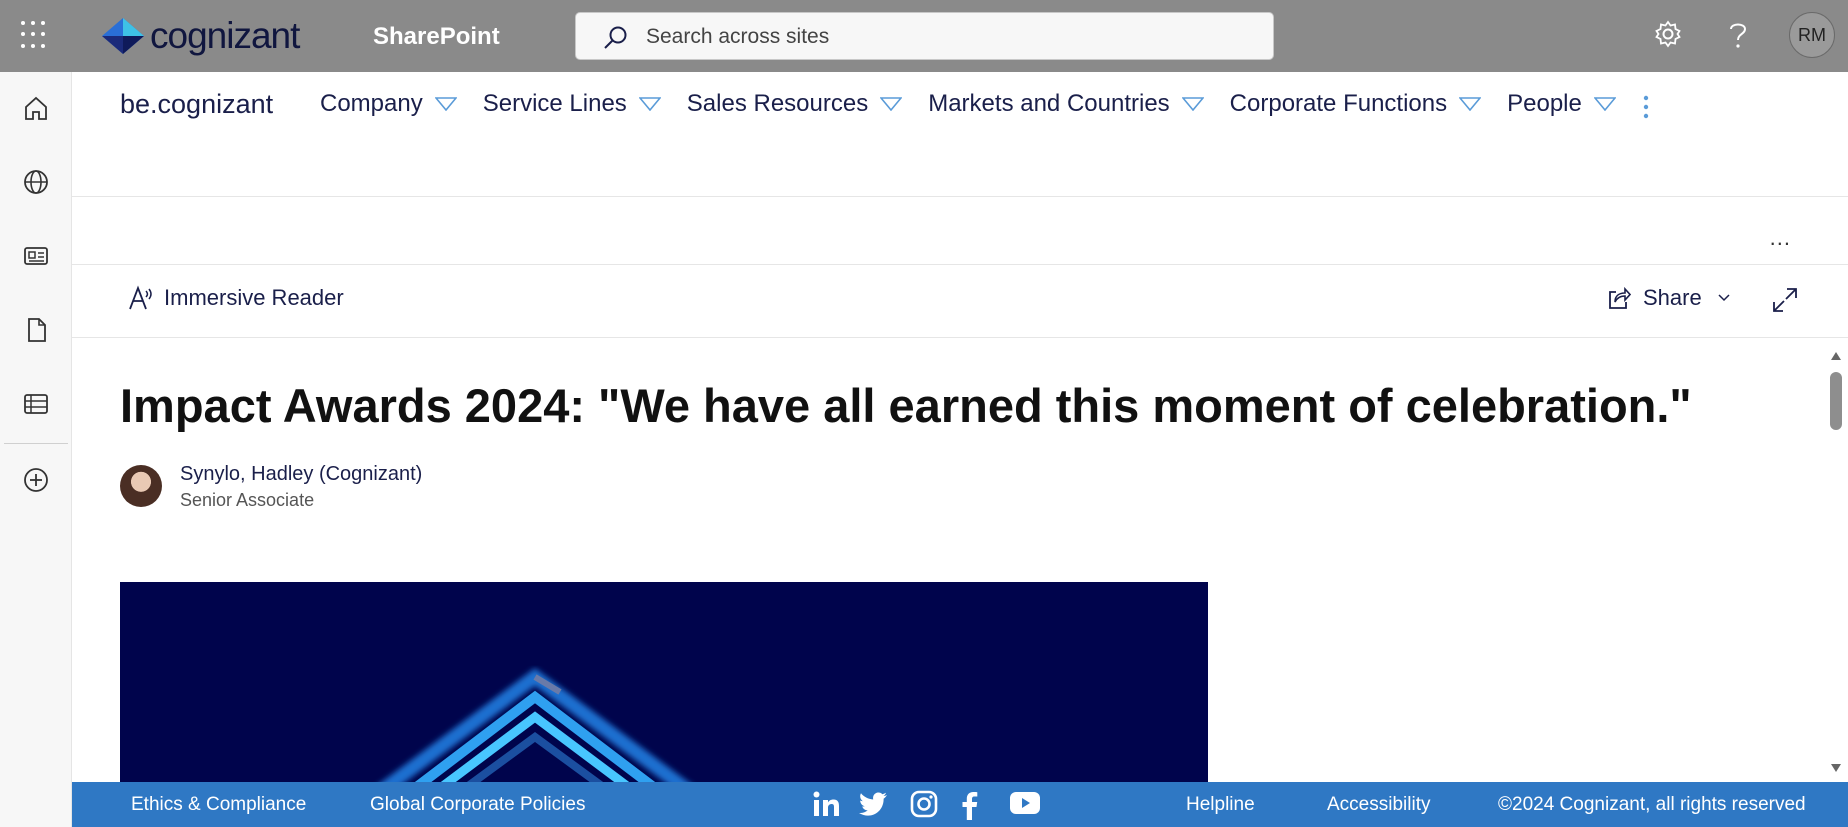 The width and height of the screenshot is (1848, 827). Describe the element at coordinates (946, 37) in the screenshot. I see `search-input` at that location.